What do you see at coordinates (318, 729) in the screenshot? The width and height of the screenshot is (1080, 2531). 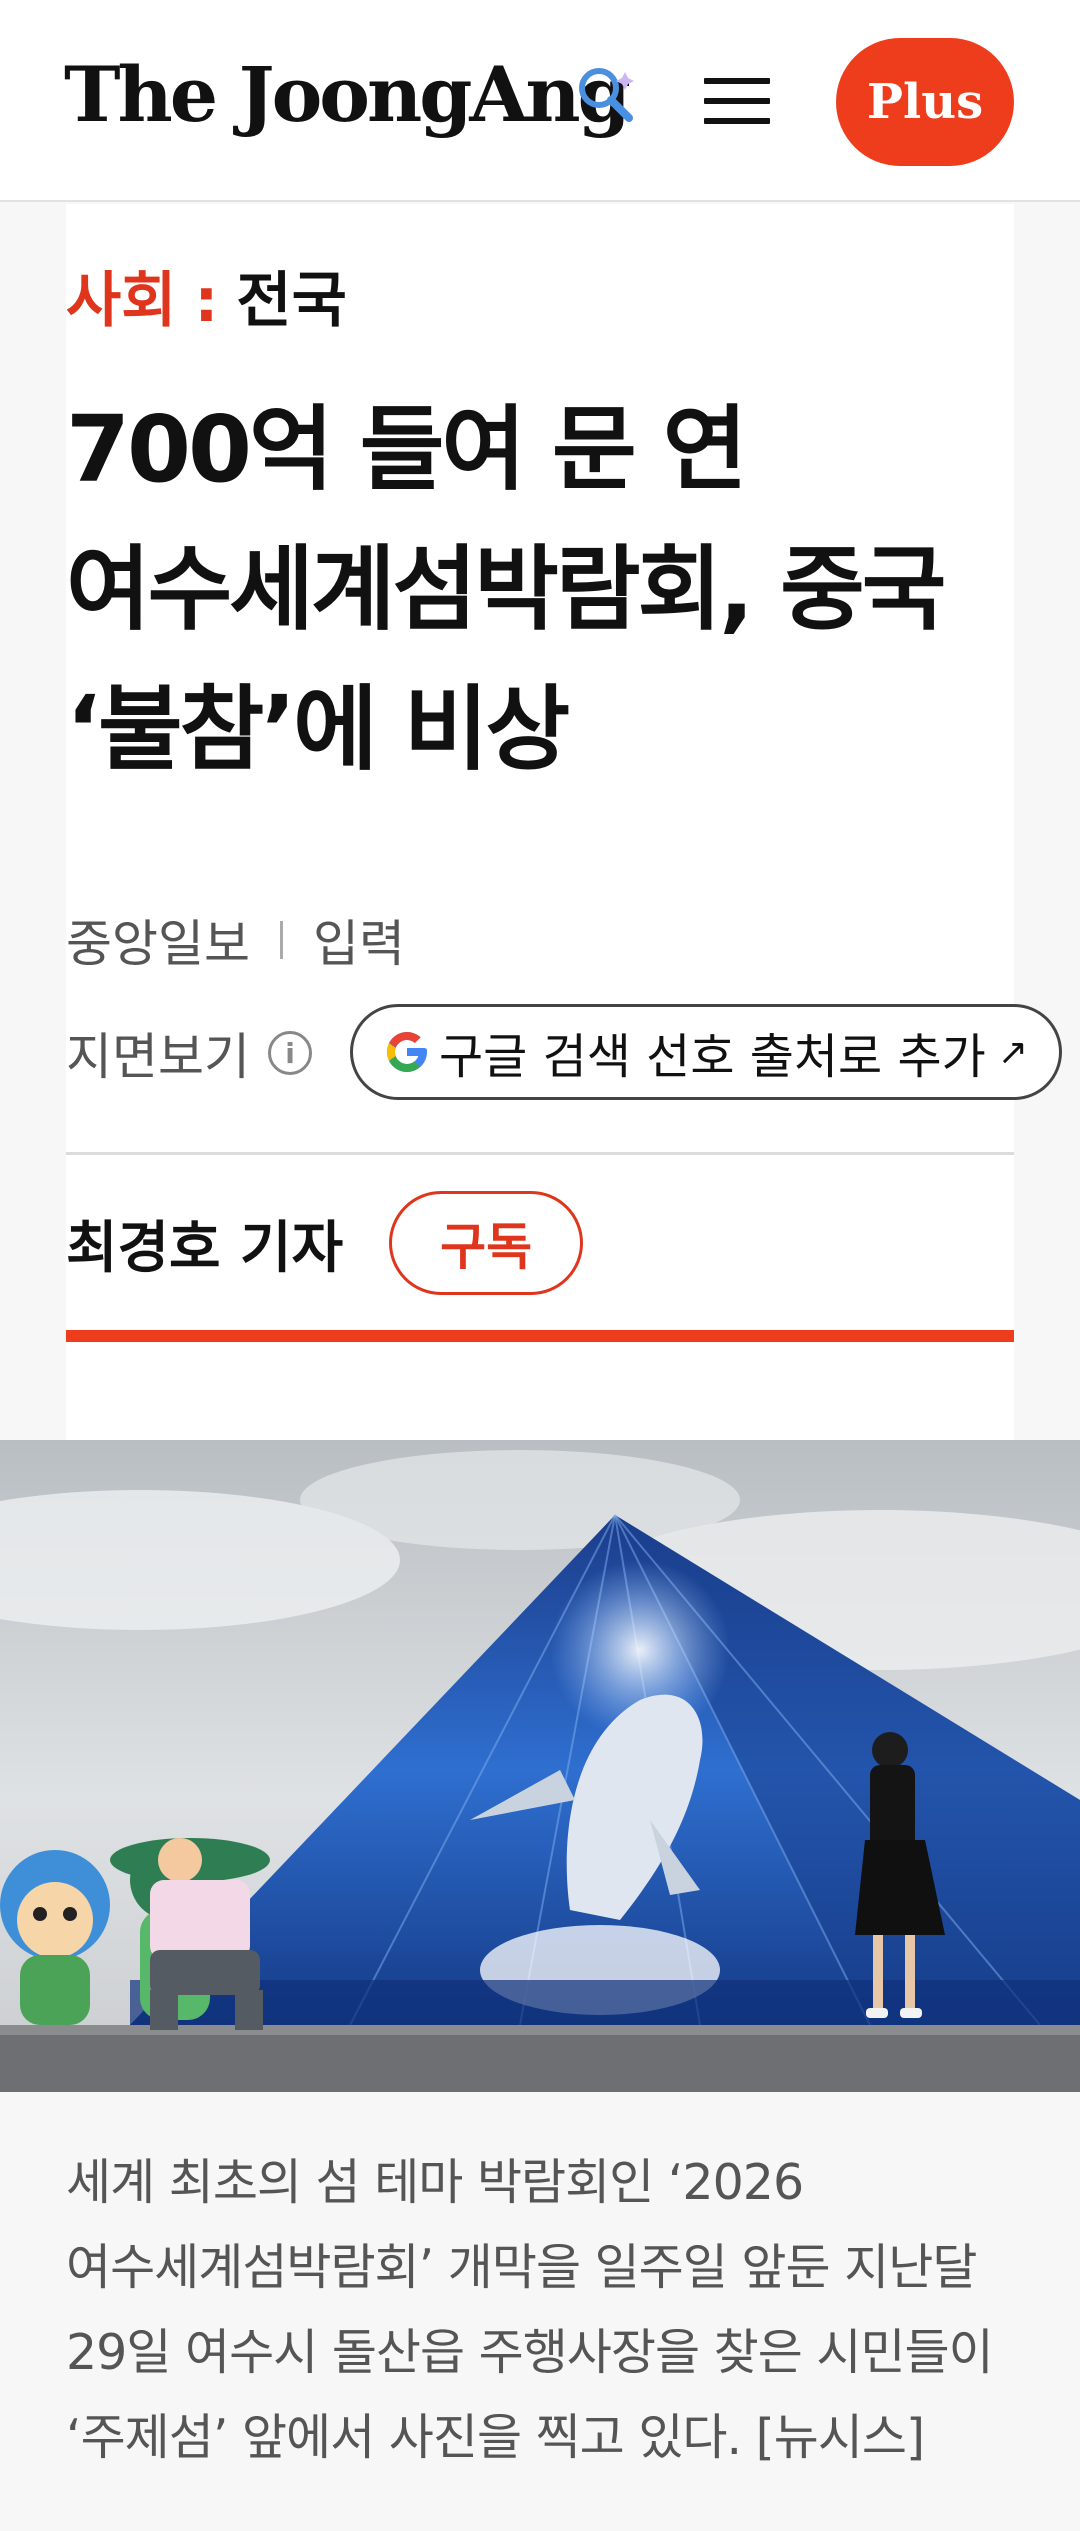 I see `headline-line: ‘불참’에 비상` at bounding box center [318, 729].